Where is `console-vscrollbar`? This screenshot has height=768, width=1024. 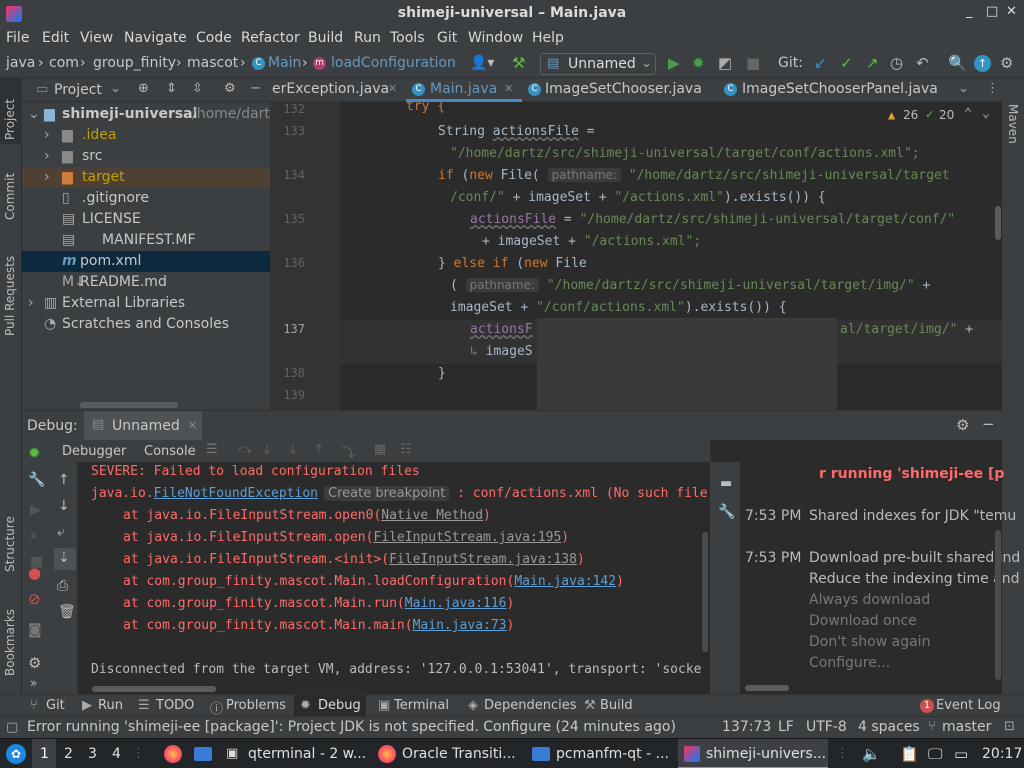 console-vscrollbar is located at coordinates (705, 592).